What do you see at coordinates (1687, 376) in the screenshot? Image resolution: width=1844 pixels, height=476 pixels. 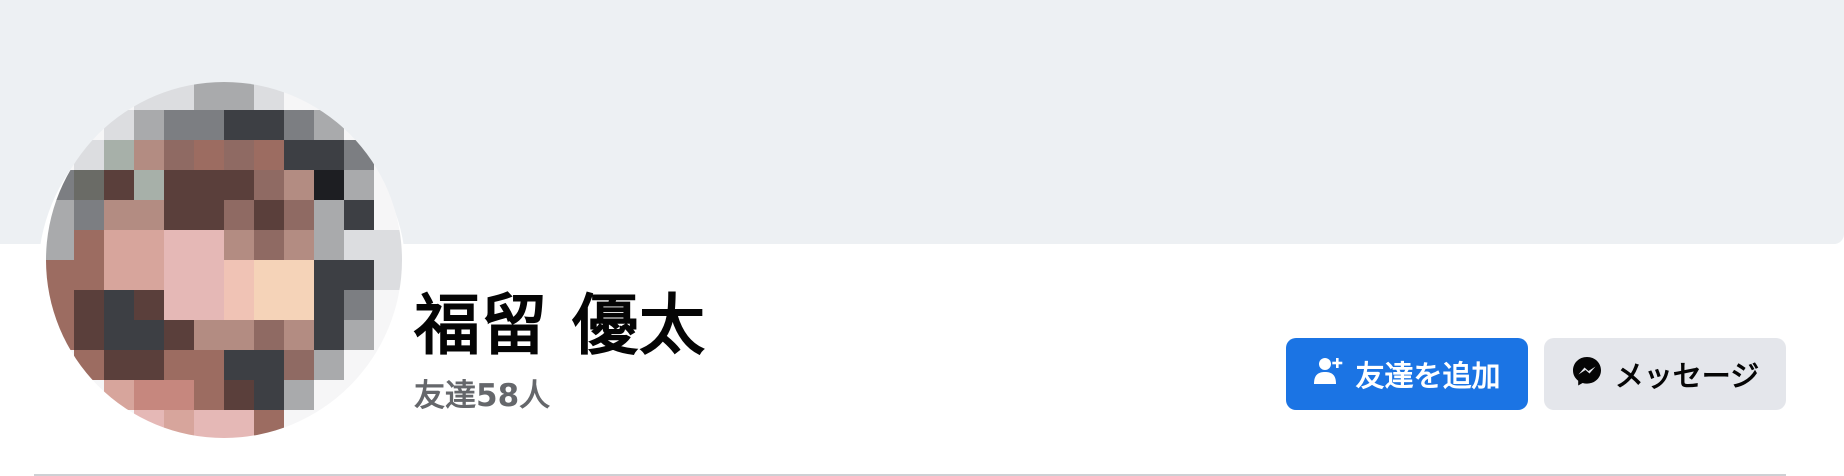 I see `message-label: メッセージ` at bounding box center [1687, 376].